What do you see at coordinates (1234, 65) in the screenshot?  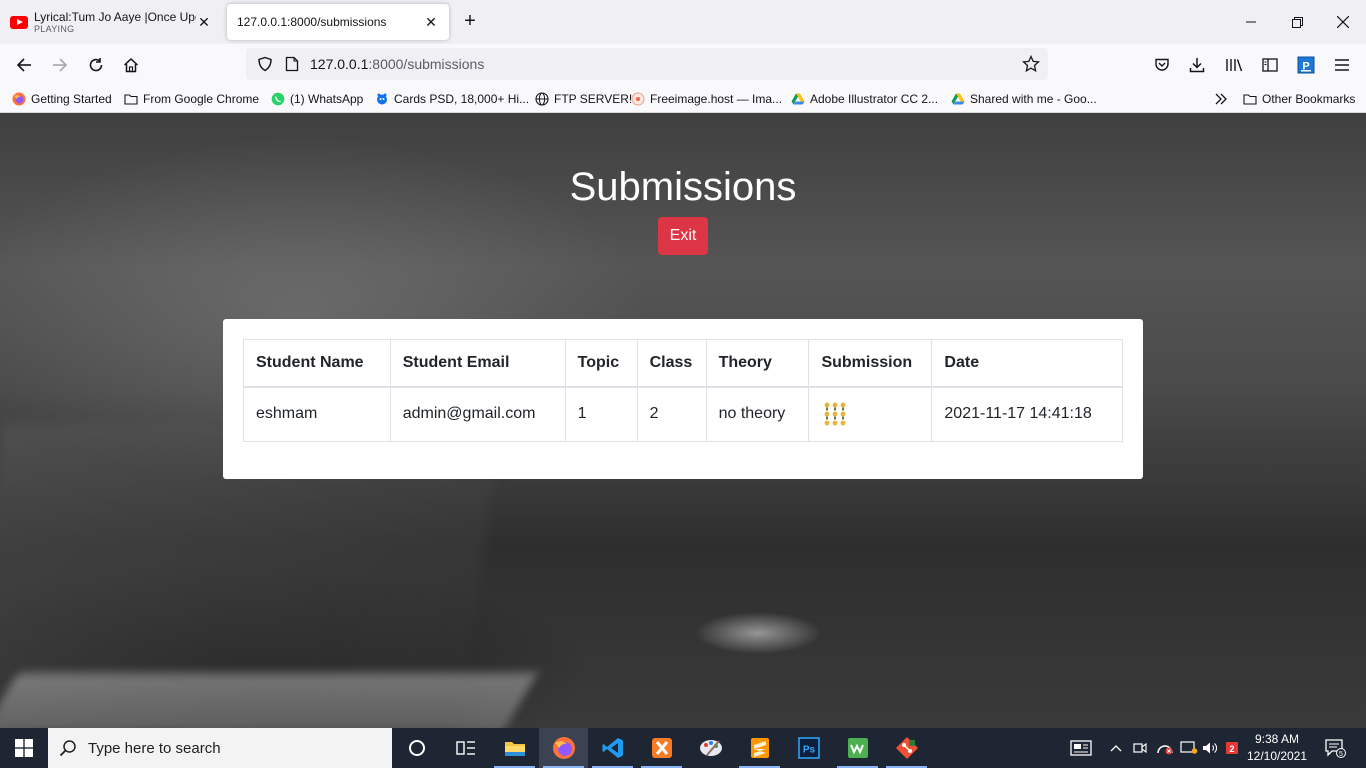 I see `library-icon` at bounding box center [1234, 65].